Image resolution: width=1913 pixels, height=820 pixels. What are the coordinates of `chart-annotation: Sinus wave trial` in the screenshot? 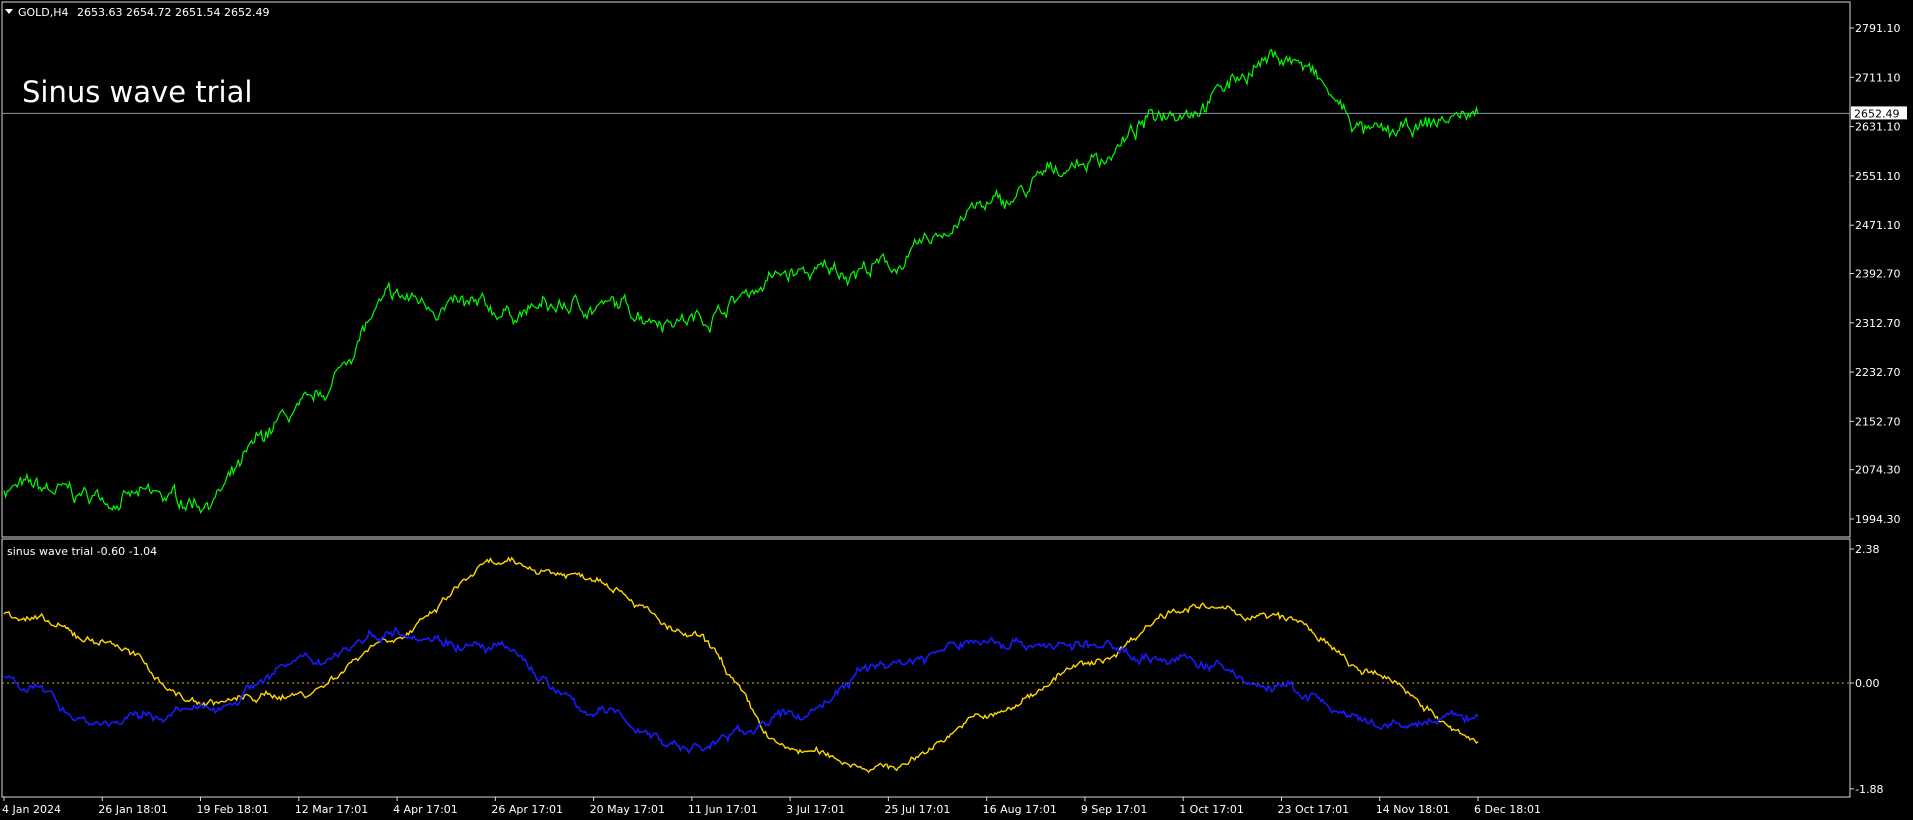 It's located at (137, 92).